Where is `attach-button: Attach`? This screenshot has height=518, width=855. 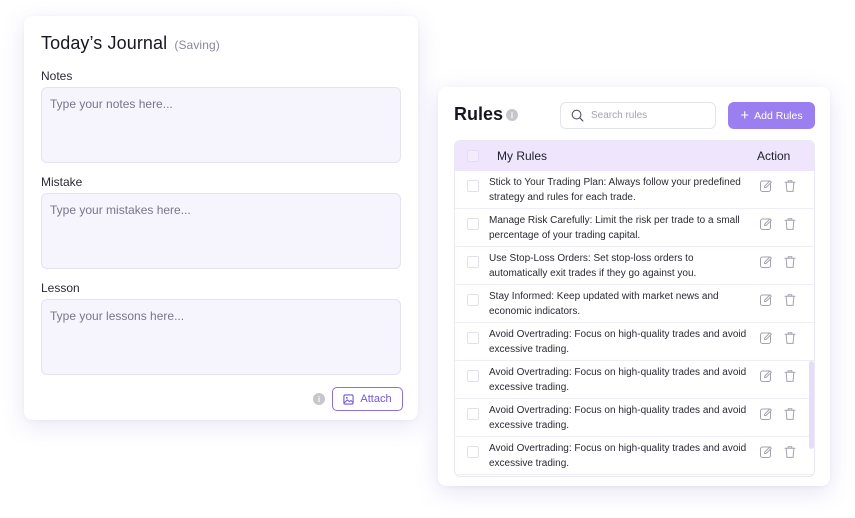 attach-button: Attach is located at coordinates (367, 399).